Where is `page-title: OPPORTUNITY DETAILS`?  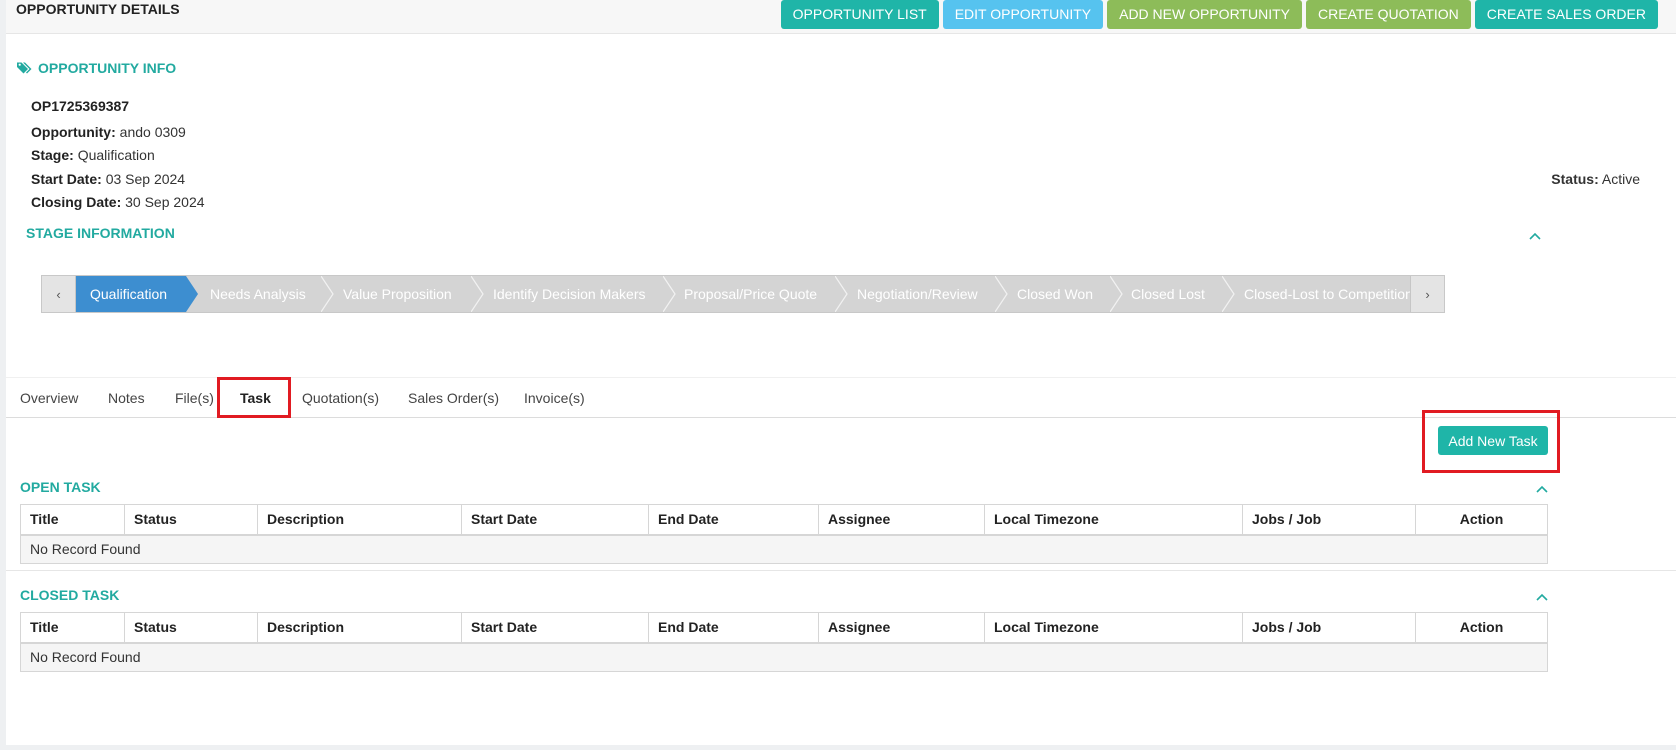
page-title: OPPORTUNITY DETAILS is located at coordinates (98, 9).